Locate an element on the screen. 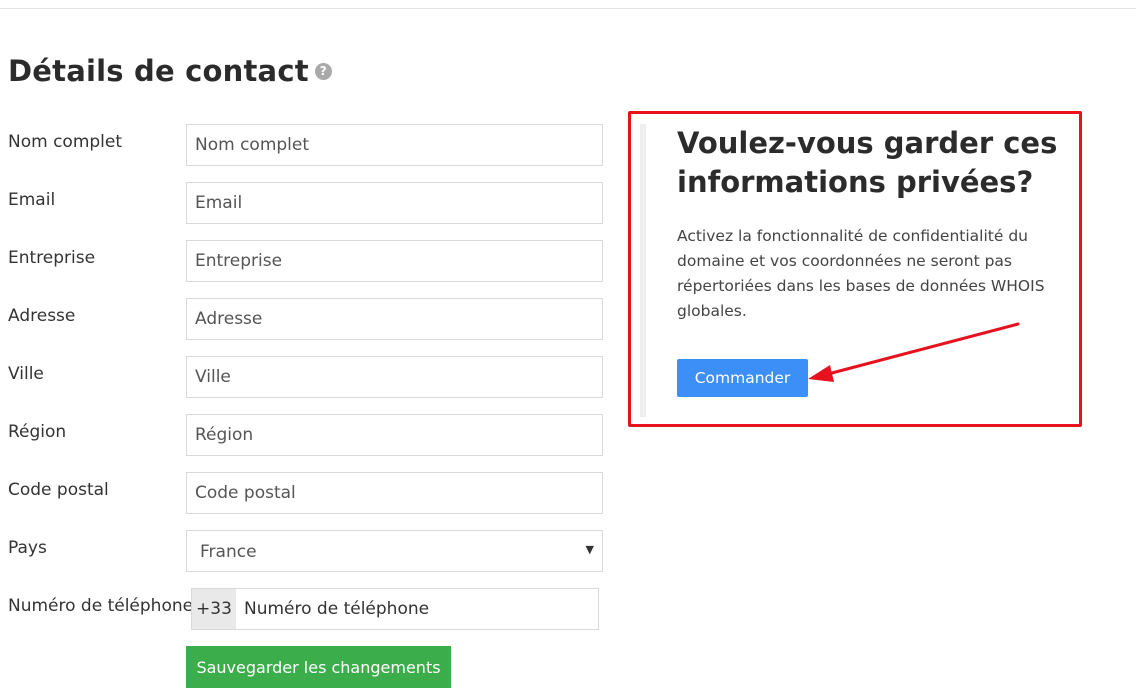  phone-input-group: +33 is located at coordinates (395, 609).